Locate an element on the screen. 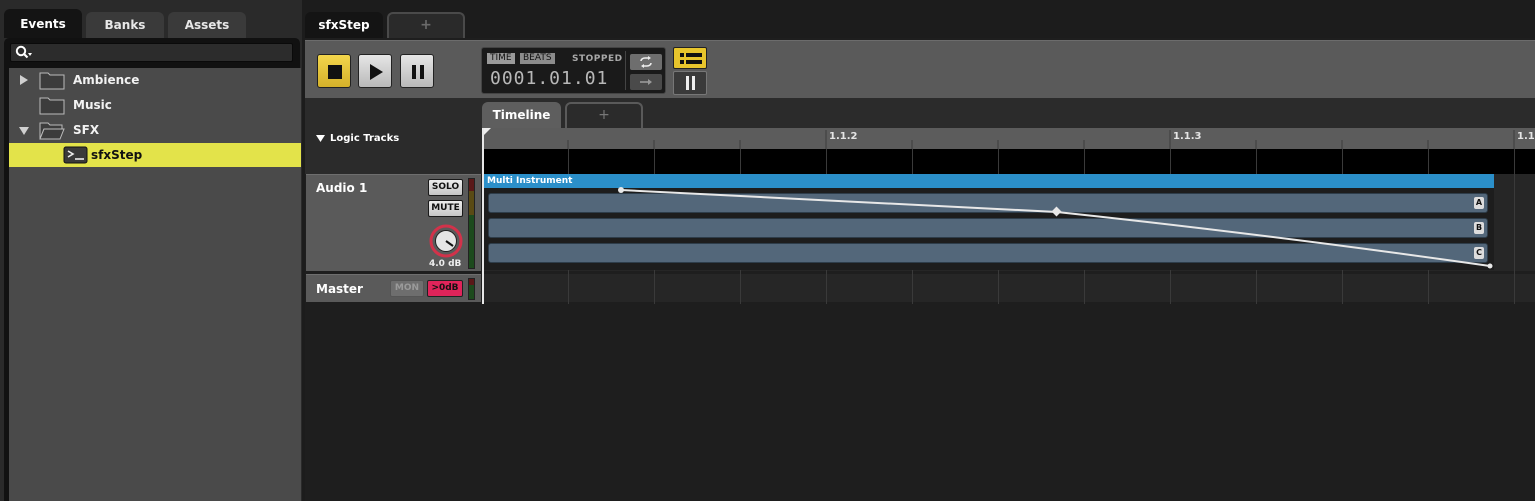 The height and width of the screenshot is (501, 1535). logic-tracks-lane is located at coordinates (1008, 161).